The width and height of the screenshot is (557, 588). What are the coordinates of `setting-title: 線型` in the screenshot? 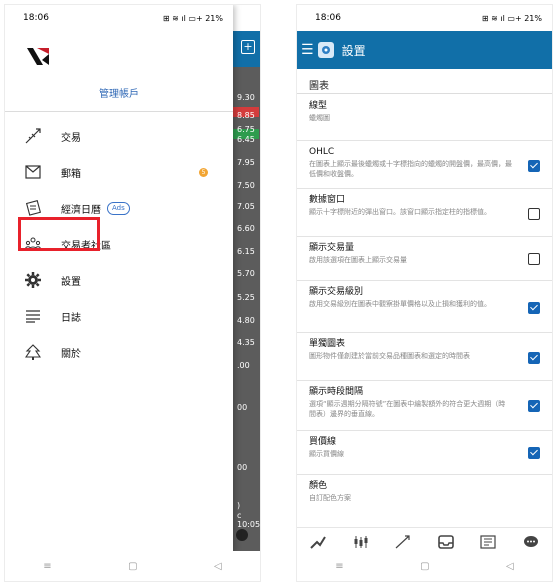 It's located at (318, 106).